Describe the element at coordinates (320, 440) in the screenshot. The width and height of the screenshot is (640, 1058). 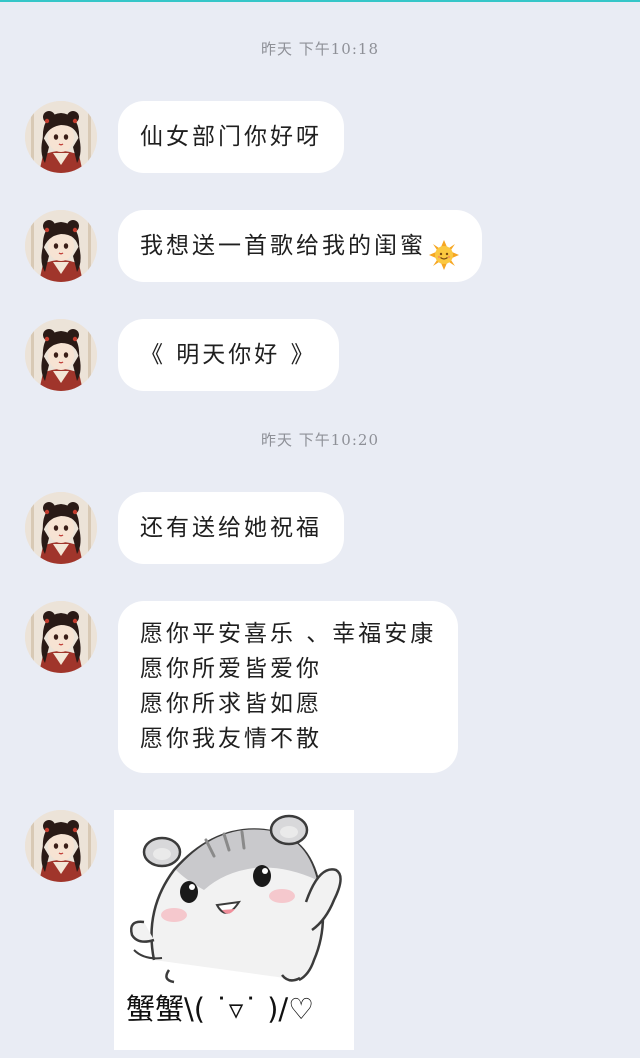
I see `timestamp: 昨天 下午10:20` at that location.